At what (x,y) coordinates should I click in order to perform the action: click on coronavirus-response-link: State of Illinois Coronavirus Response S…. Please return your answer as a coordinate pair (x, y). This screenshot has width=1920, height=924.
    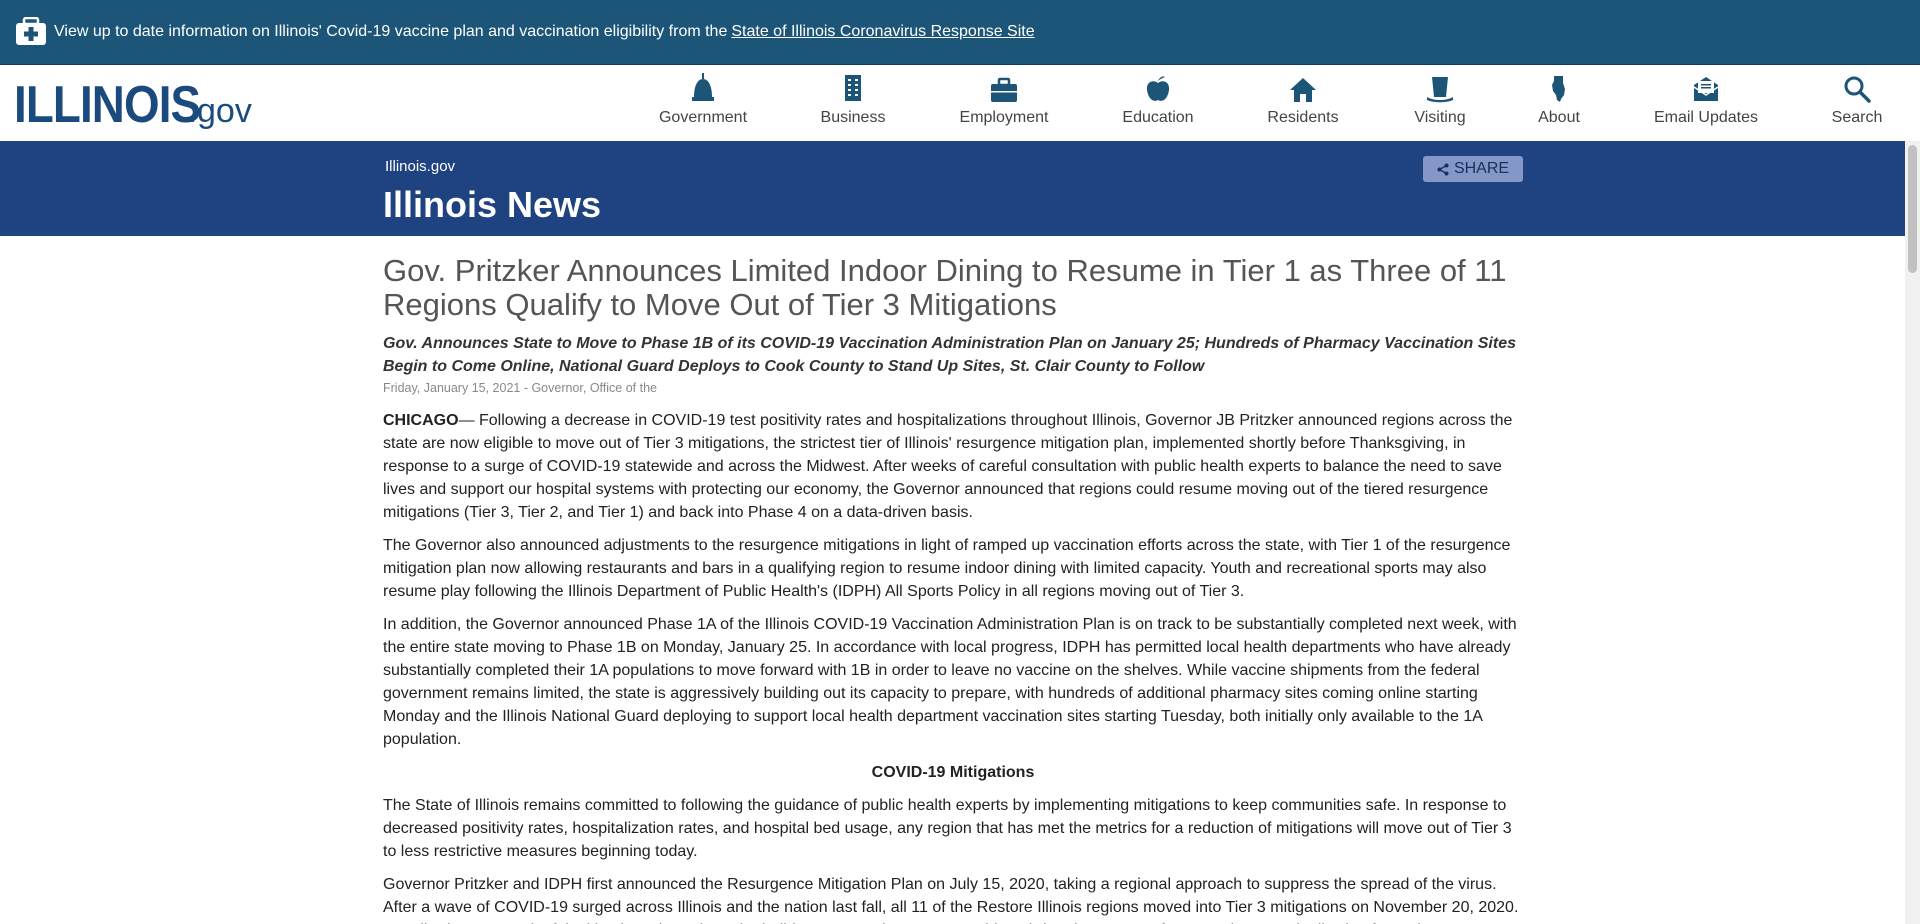
    Looking at the image, I should click on (882, 32).